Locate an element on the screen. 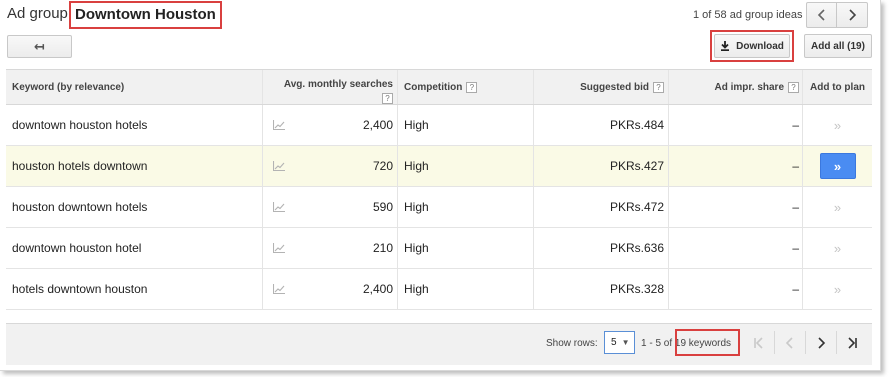  column-header-bid: Suggested bid? is located at coordinates (600, 87).